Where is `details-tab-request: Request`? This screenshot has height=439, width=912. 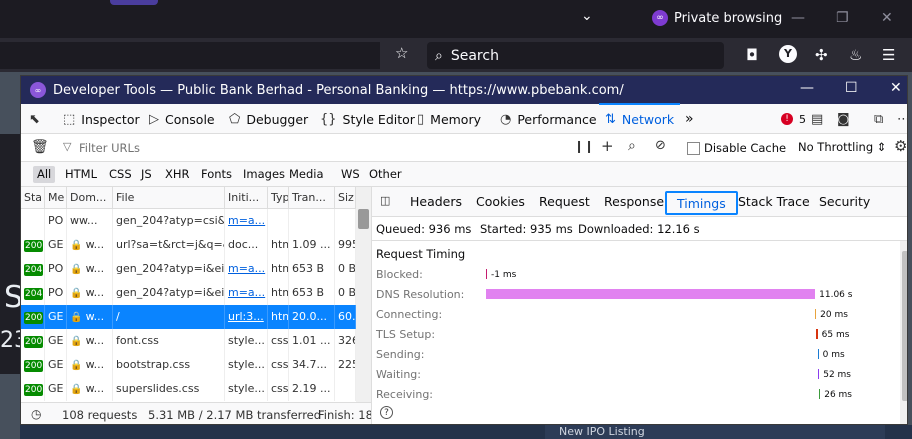 details-tab-request: Request is located at coordinates (564, 203).